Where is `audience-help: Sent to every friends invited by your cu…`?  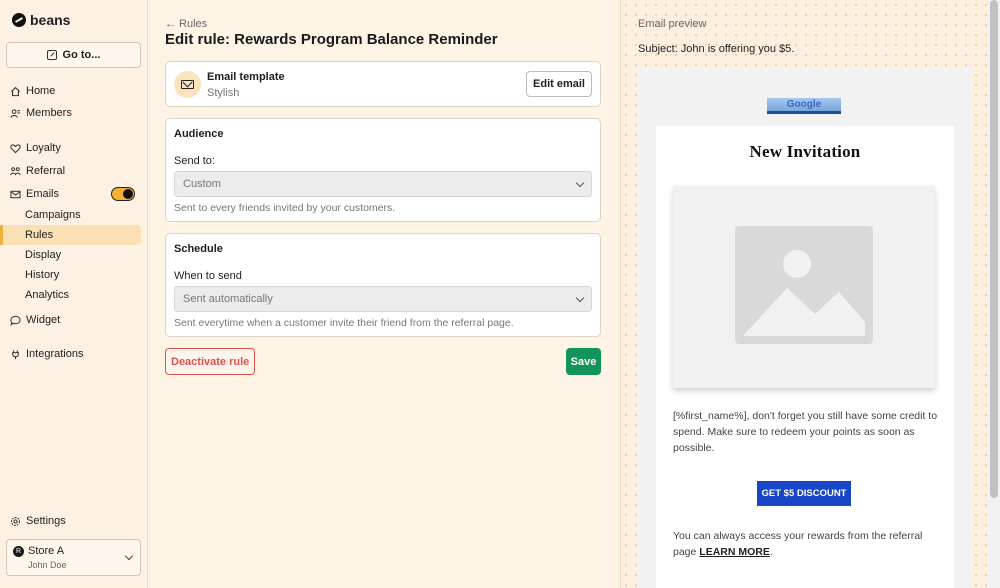
audience-help: Sent to every friends invited by your cu… is located at coordinates (285, 208).